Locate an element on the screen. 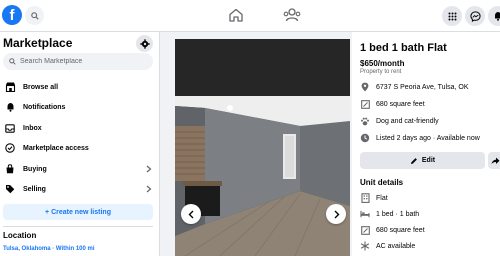  sidebar-item-label: Buying is located at coordinates (35, 169).